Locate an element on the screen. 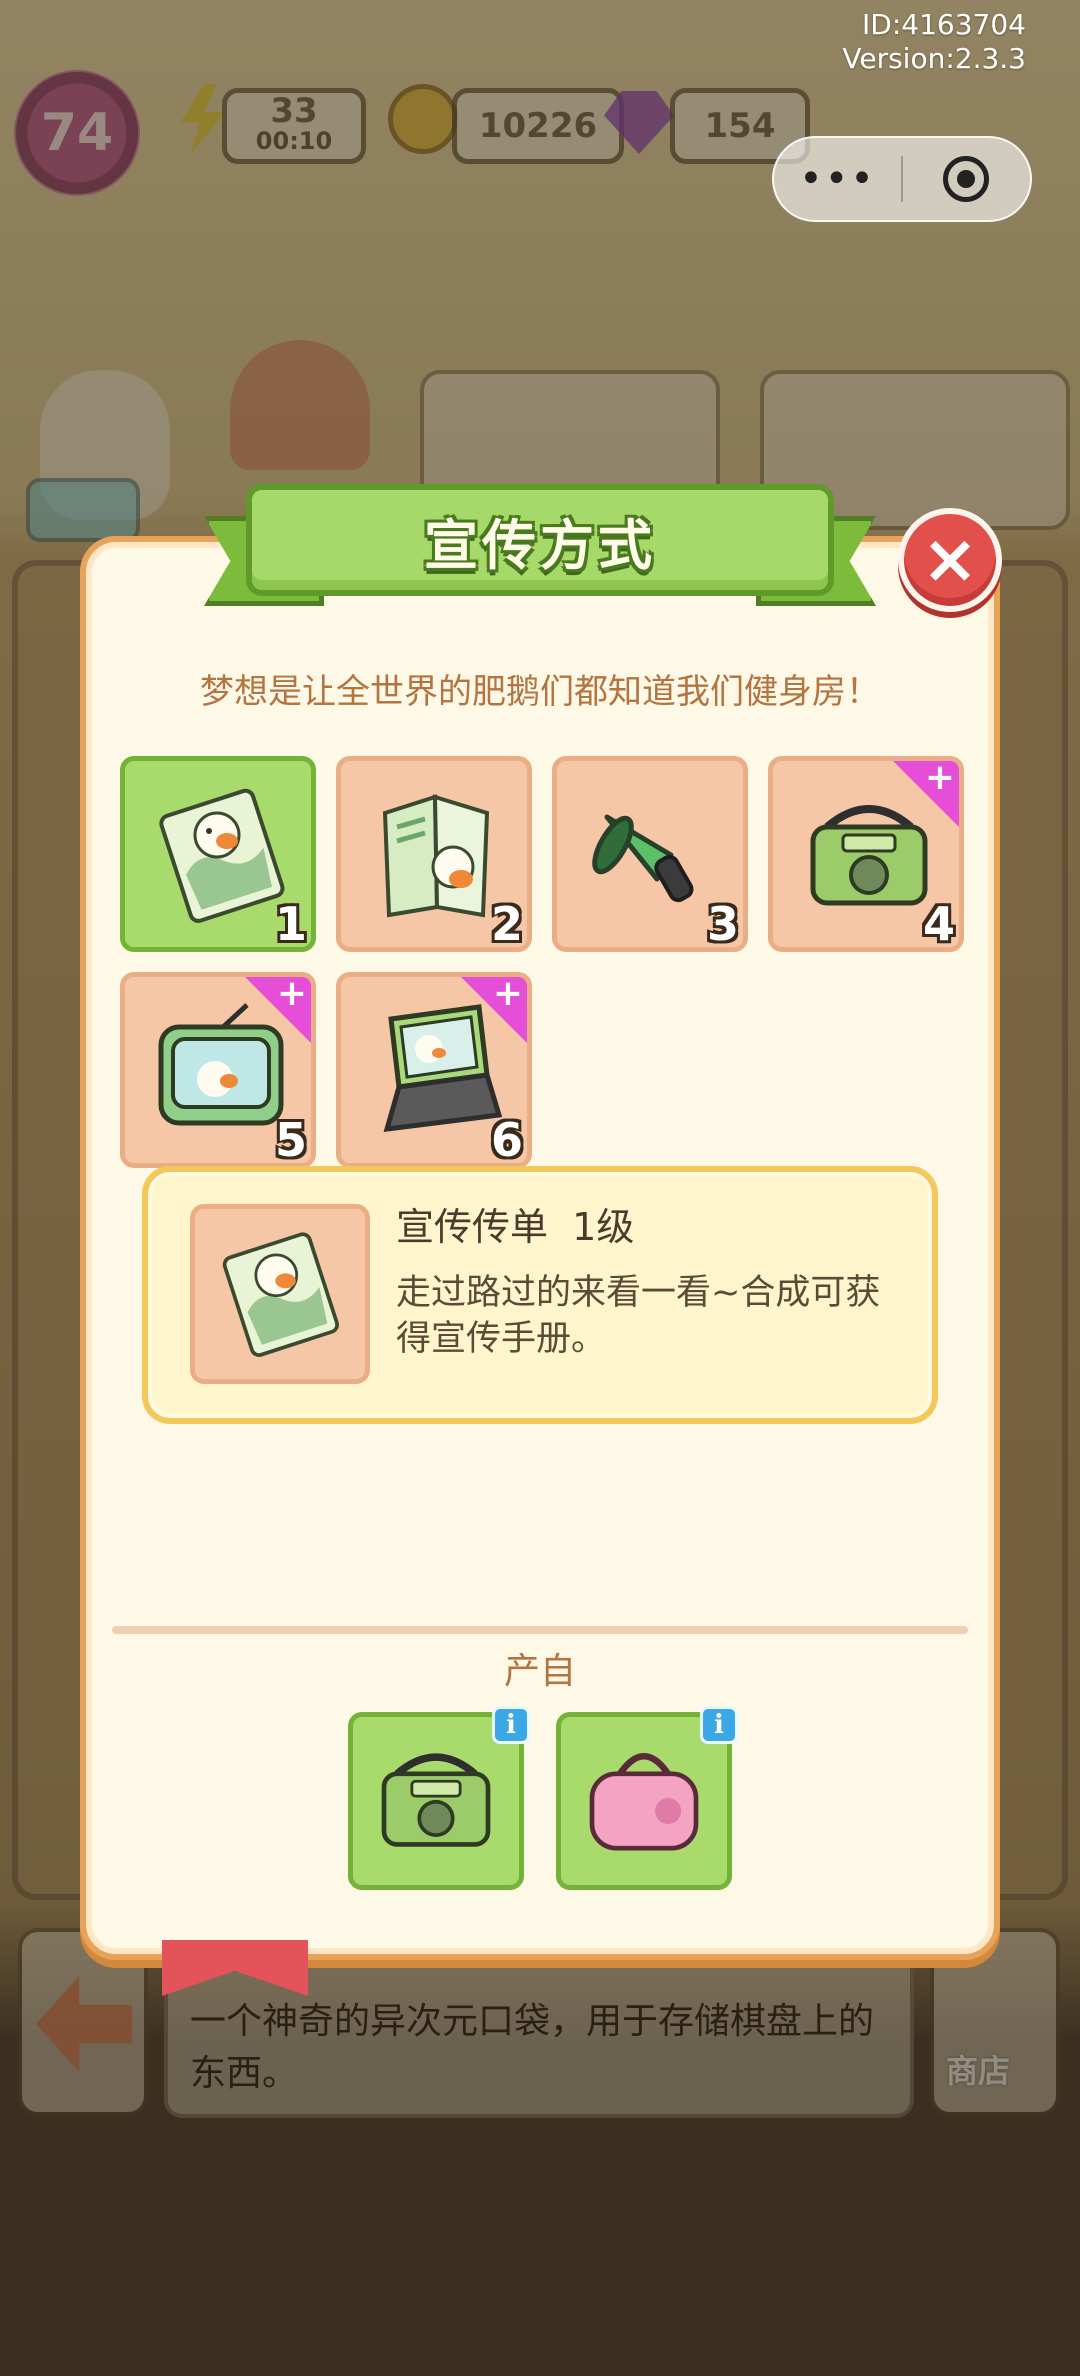  laptop-icon is located at coordinates (443, 1068).